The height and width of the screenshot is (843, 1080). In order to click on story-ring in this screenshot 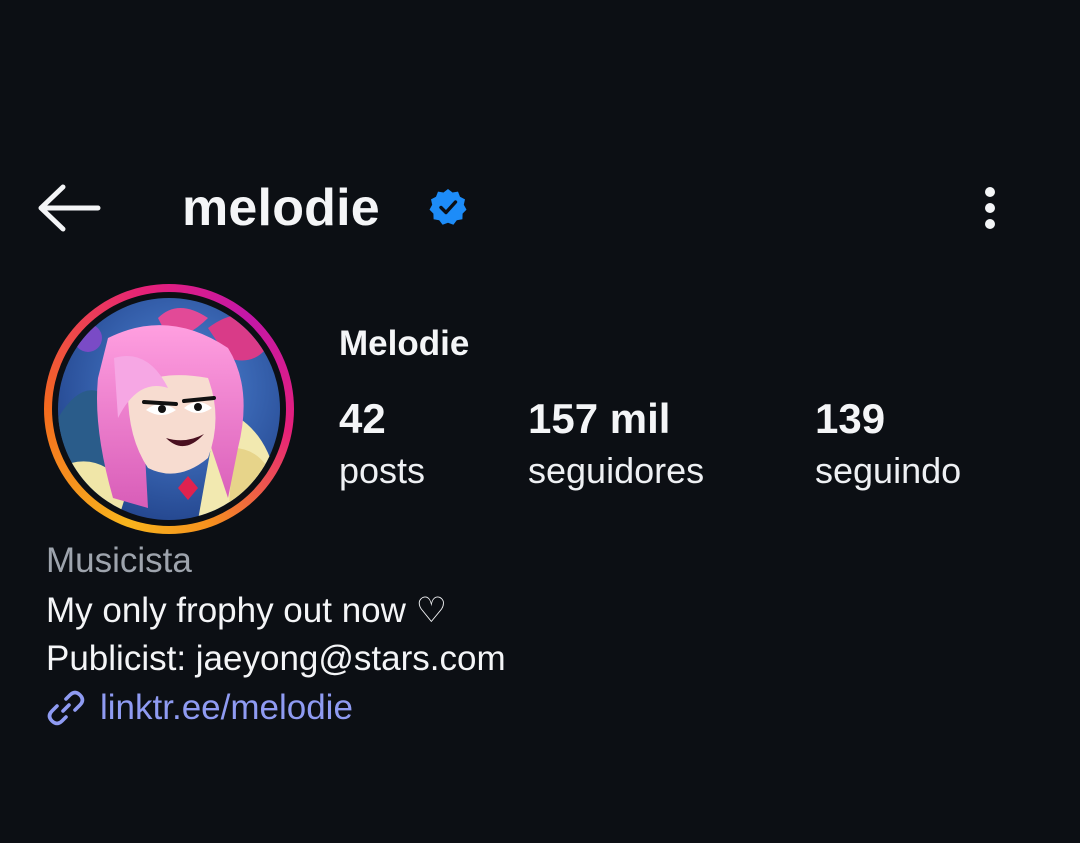, I will do `click(169, 409)`.